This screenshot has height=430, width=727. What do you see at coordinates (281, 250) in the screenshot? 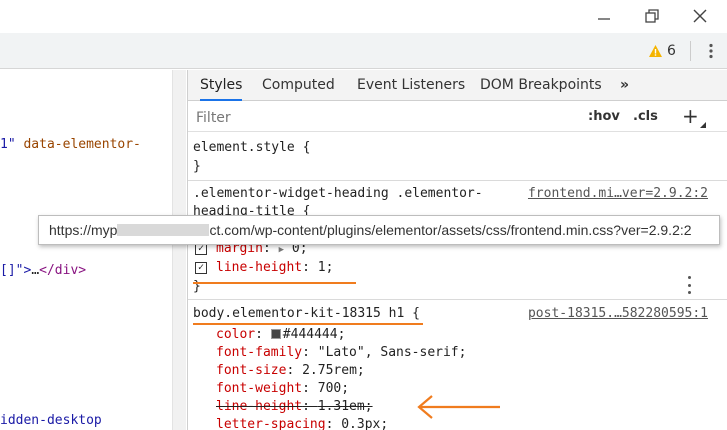
I see `expand-triangle-icon: ▶` at bounding box center [281, 250].